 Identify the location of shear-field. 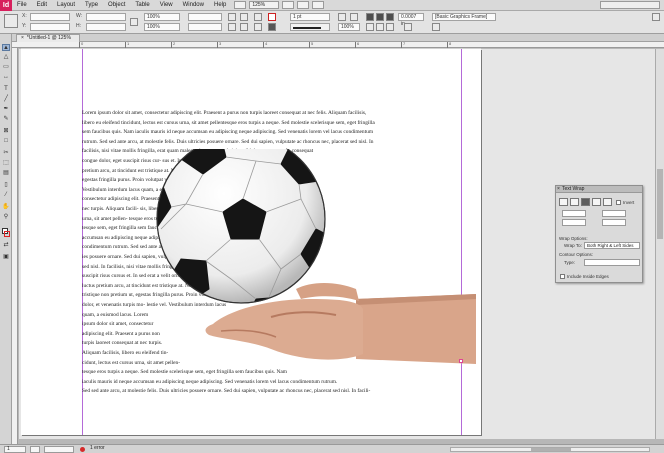
(205, 27).